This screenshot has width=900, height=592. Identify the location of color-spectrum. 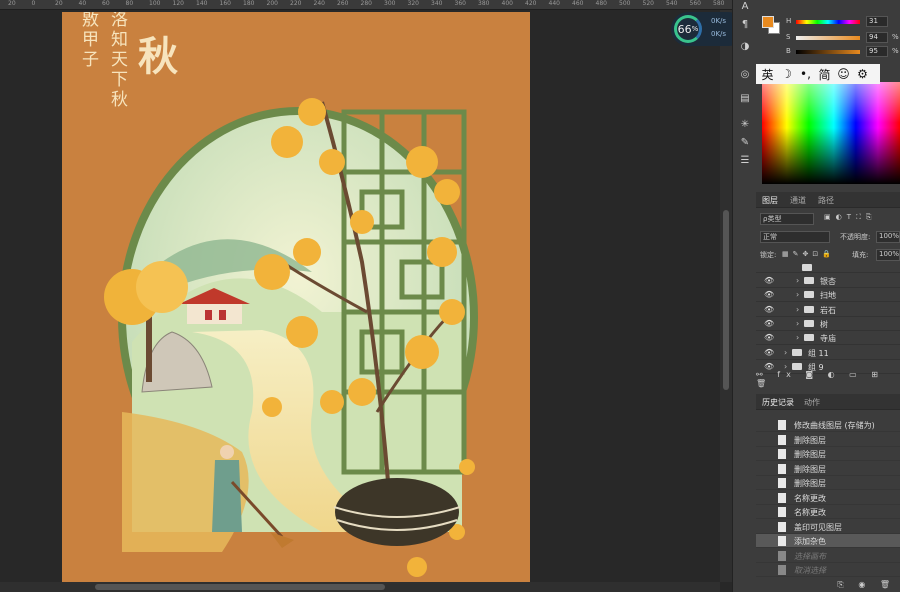
(831, 133).